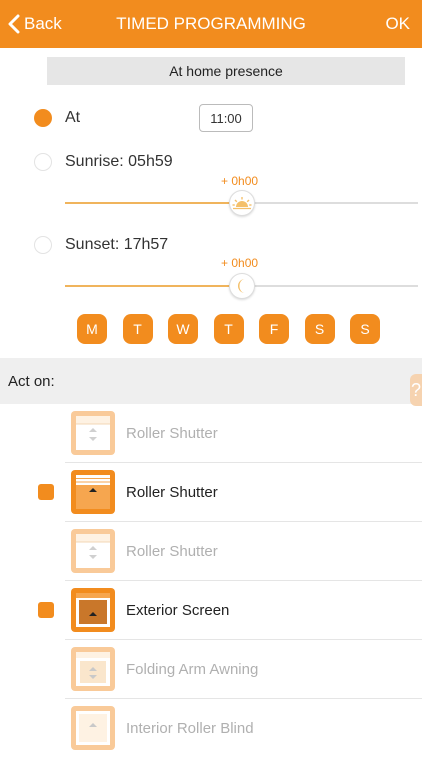 This screenshot has height=758, width=422. Describe the element at coordinates (31, 381) in the screenshot. I see `act-on-label: Act on:` at that location.